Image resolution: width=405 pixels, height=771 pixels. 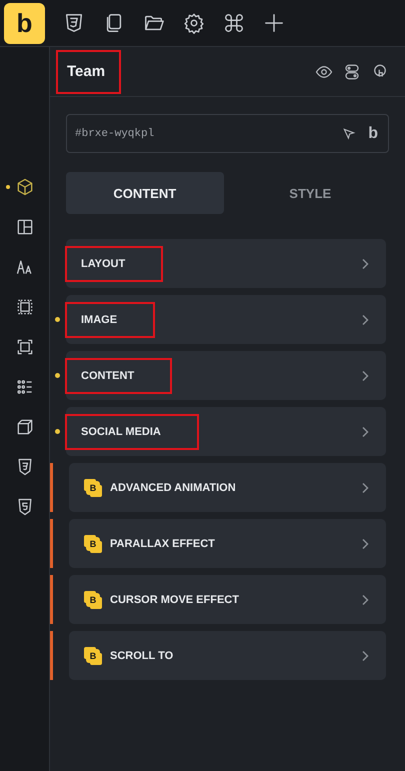 I want to click on section-header: IMAGE, so click(x=226, y=319).